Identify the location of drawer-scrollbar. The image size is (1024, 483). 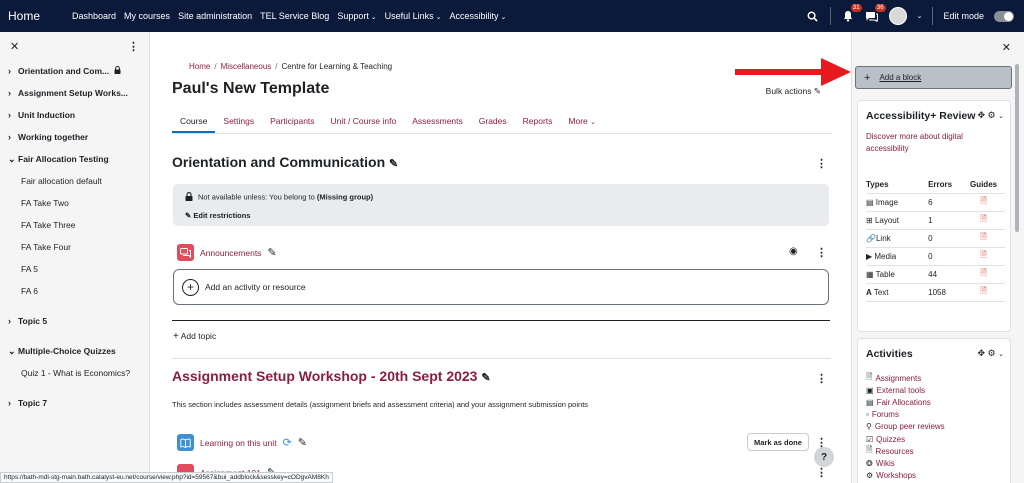
(1017, 148).